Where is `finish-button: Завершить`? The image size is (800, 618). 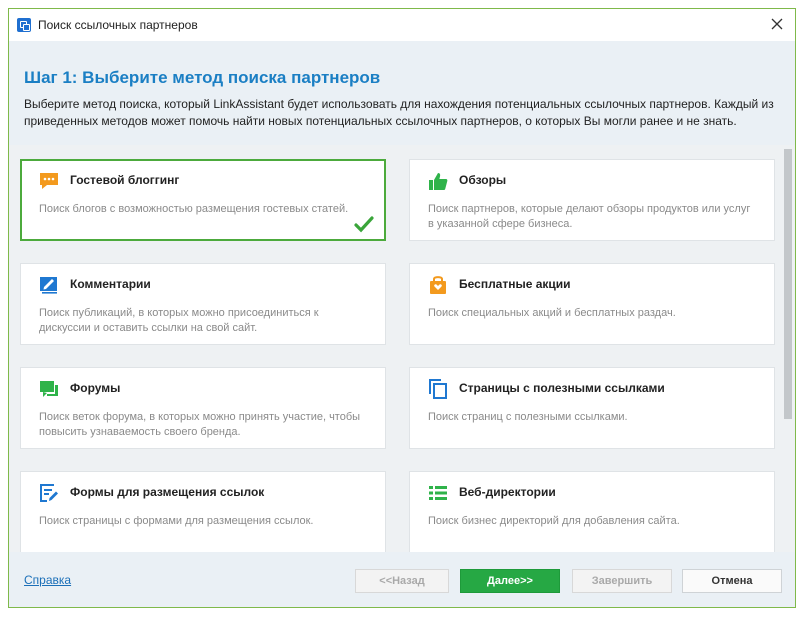 finish-button: Завершить is located at coordinates (622, 581).